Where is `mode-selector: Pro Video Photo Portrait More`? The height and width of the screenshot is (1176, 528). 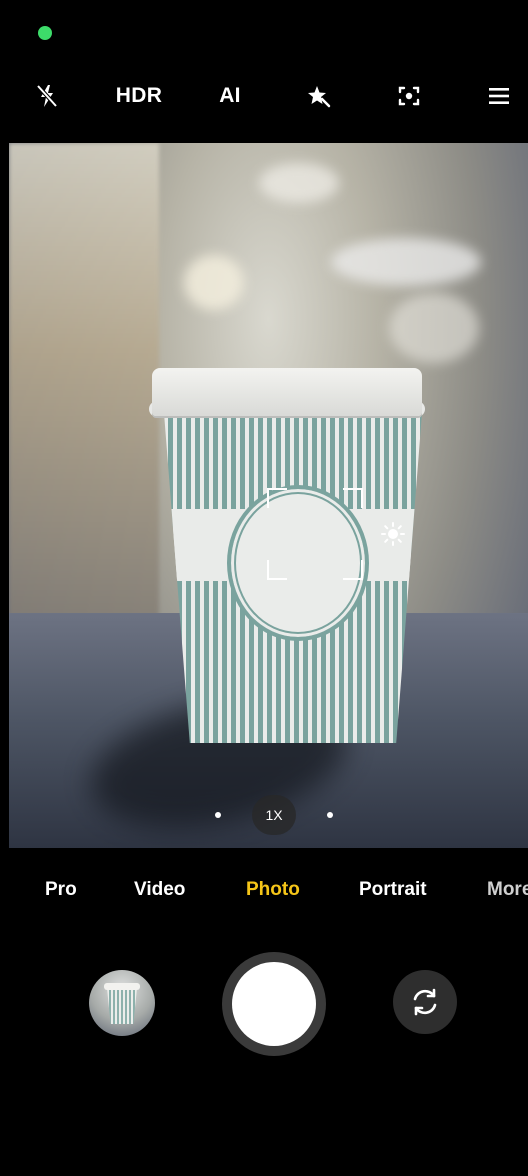
mode-selector: Pro Video Photo Portrait More is located at coordinates (264, 890).